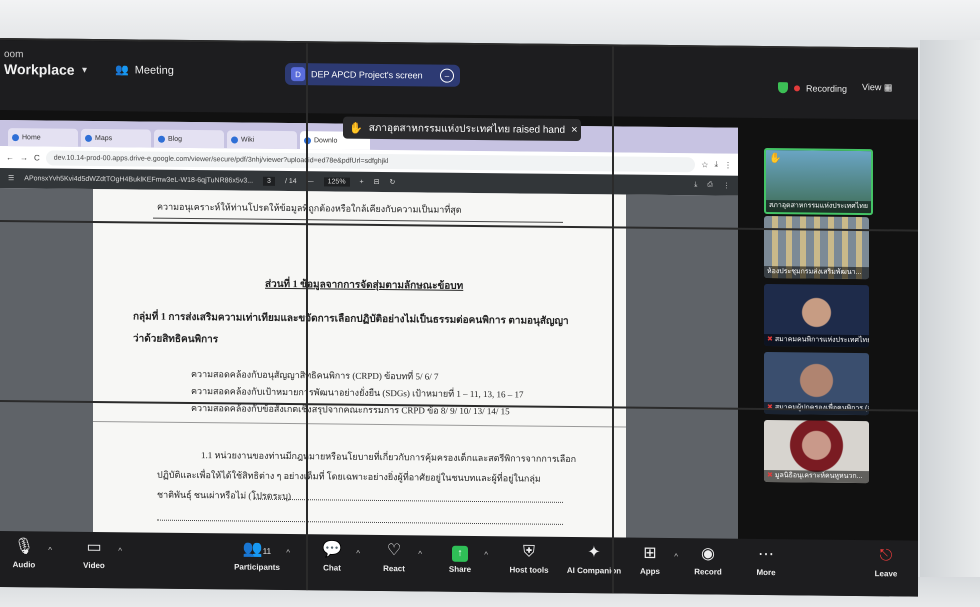 The width and height of the screenshot is (980, 607). I want to click on back-icon: ←, so click(10, 157).